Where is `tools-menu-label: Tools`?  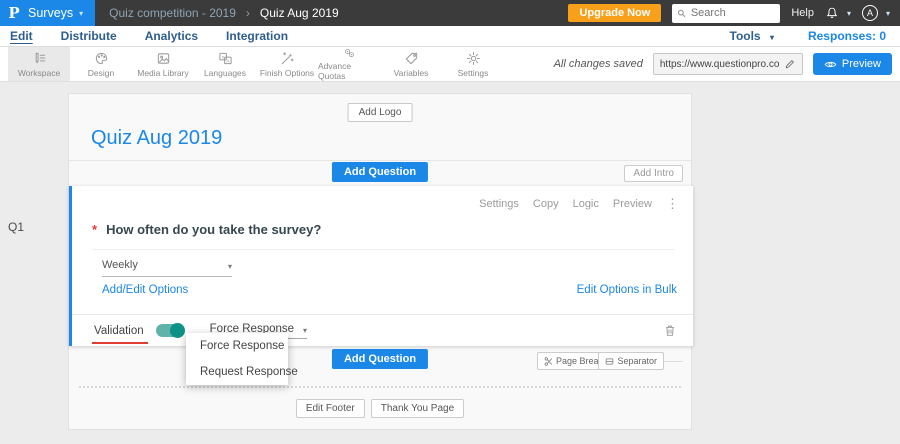 tools-menu-label: Tools is located at coordinates (745, 36).